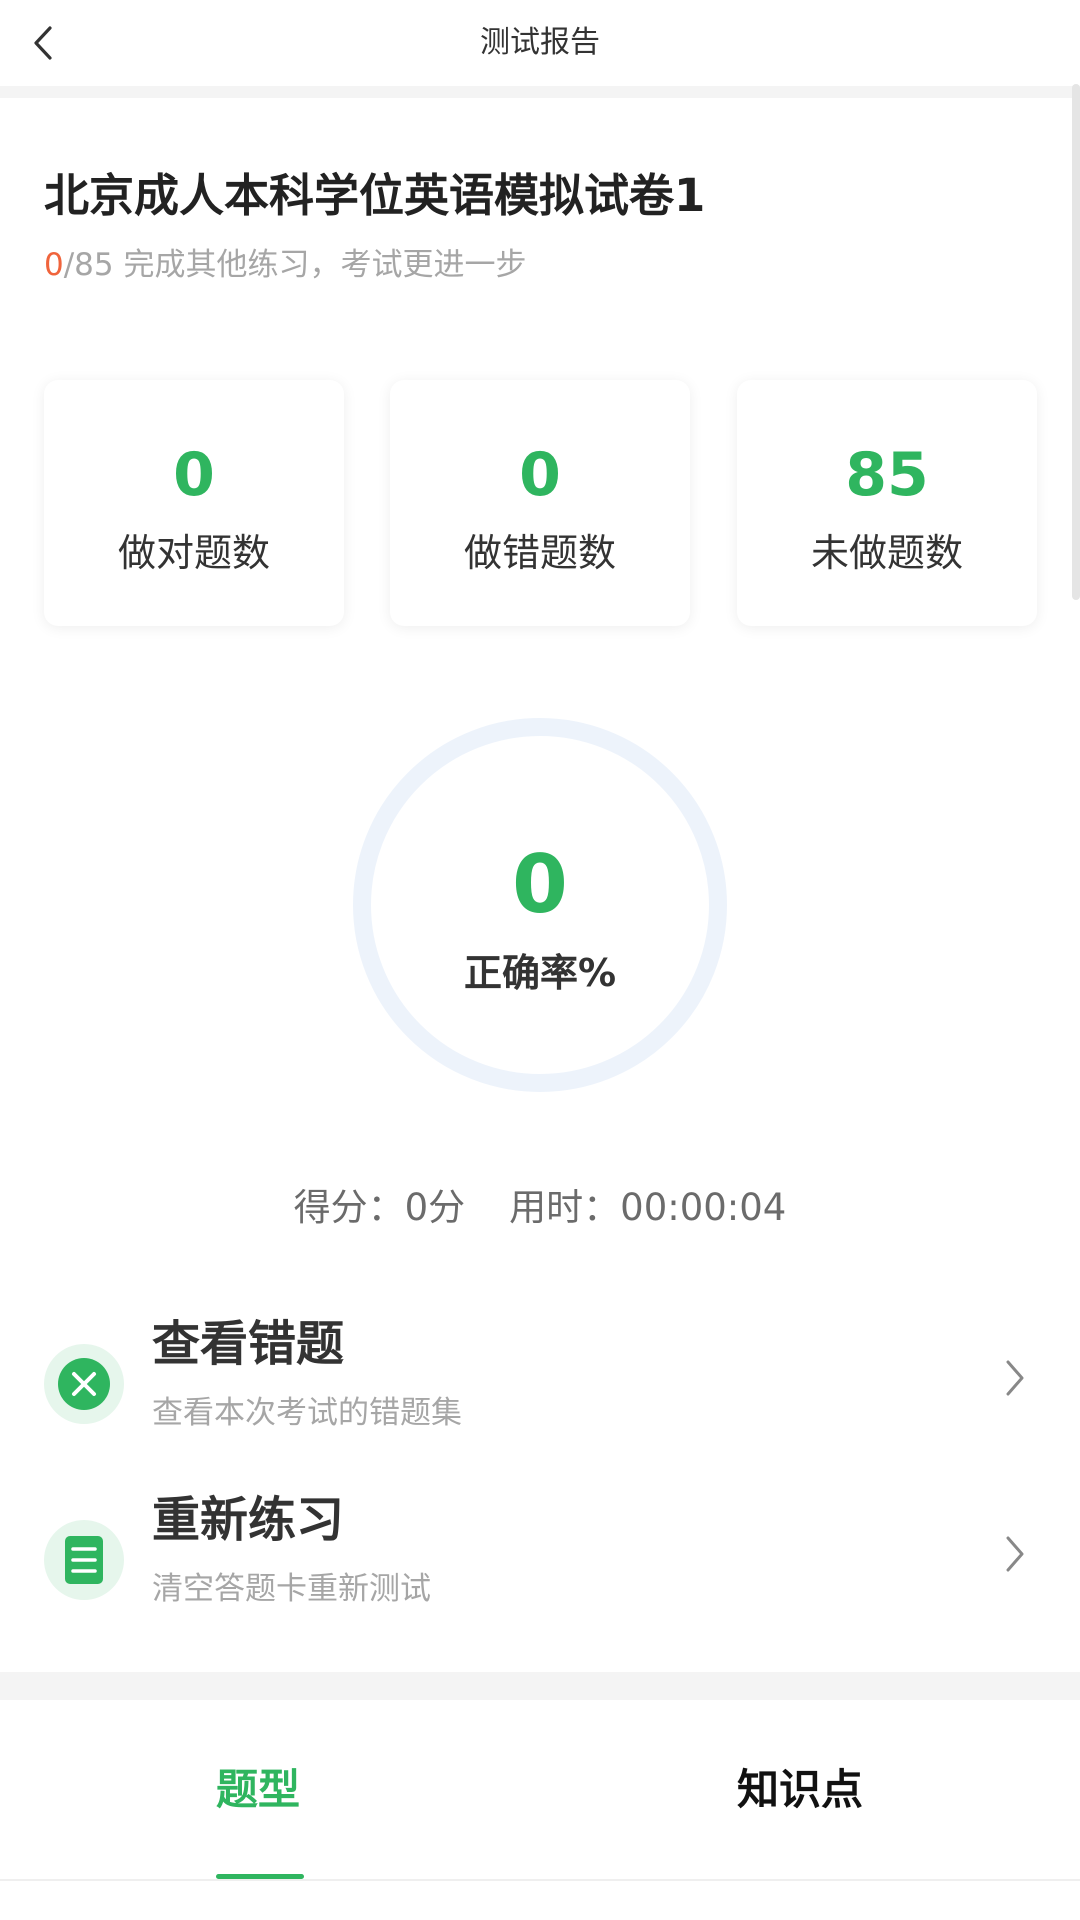  Describe the element at coordinates (307, 1413) in the screenshot. I see `action-subtitle: 查看本次考试的错题集` at that location.